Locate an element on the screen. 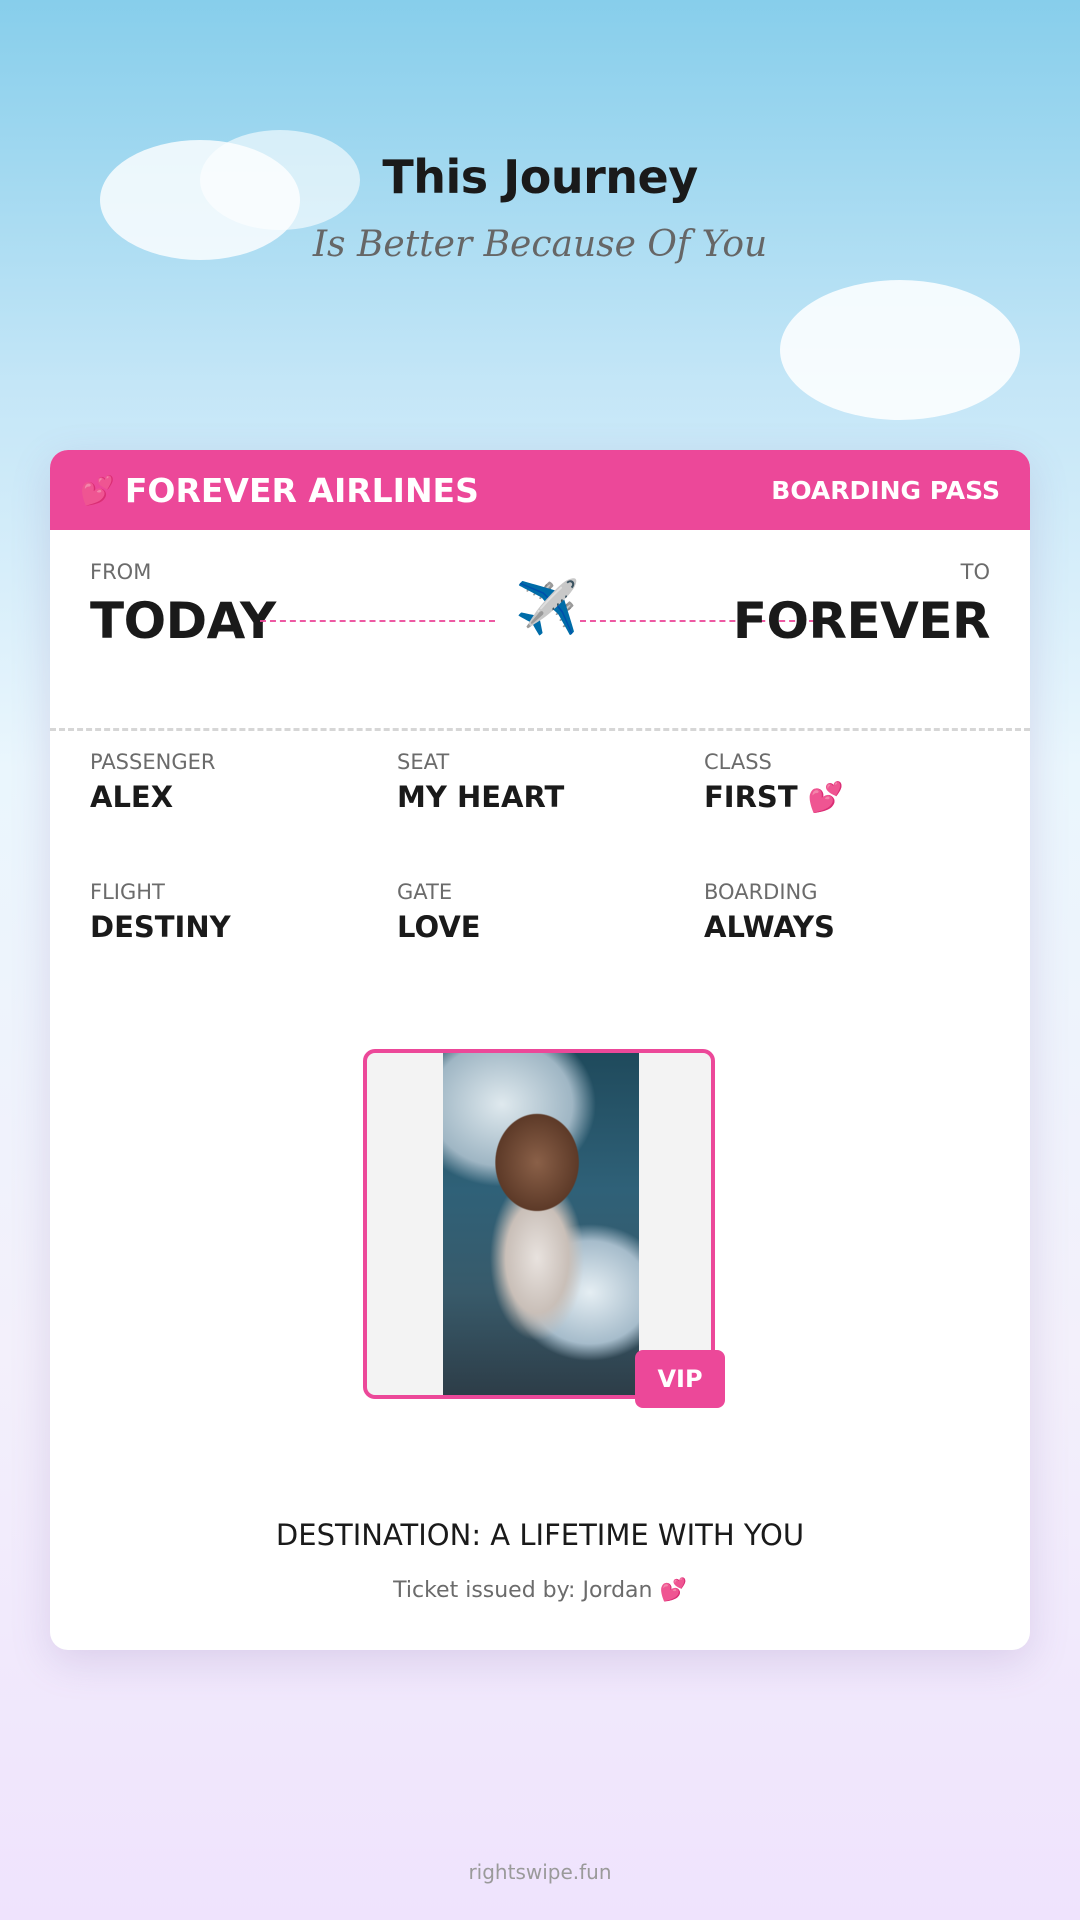  destination-text: DESTINATION: A LIFETIME WITH YOU is located at coordinates (540, 1535).